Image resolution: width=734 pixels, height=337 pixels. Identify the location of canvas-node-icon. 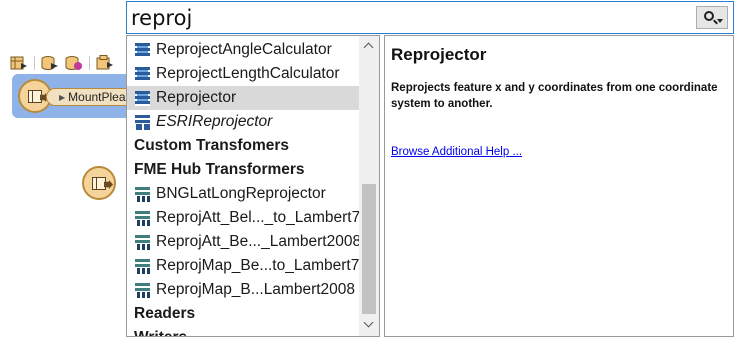
(99, 183).